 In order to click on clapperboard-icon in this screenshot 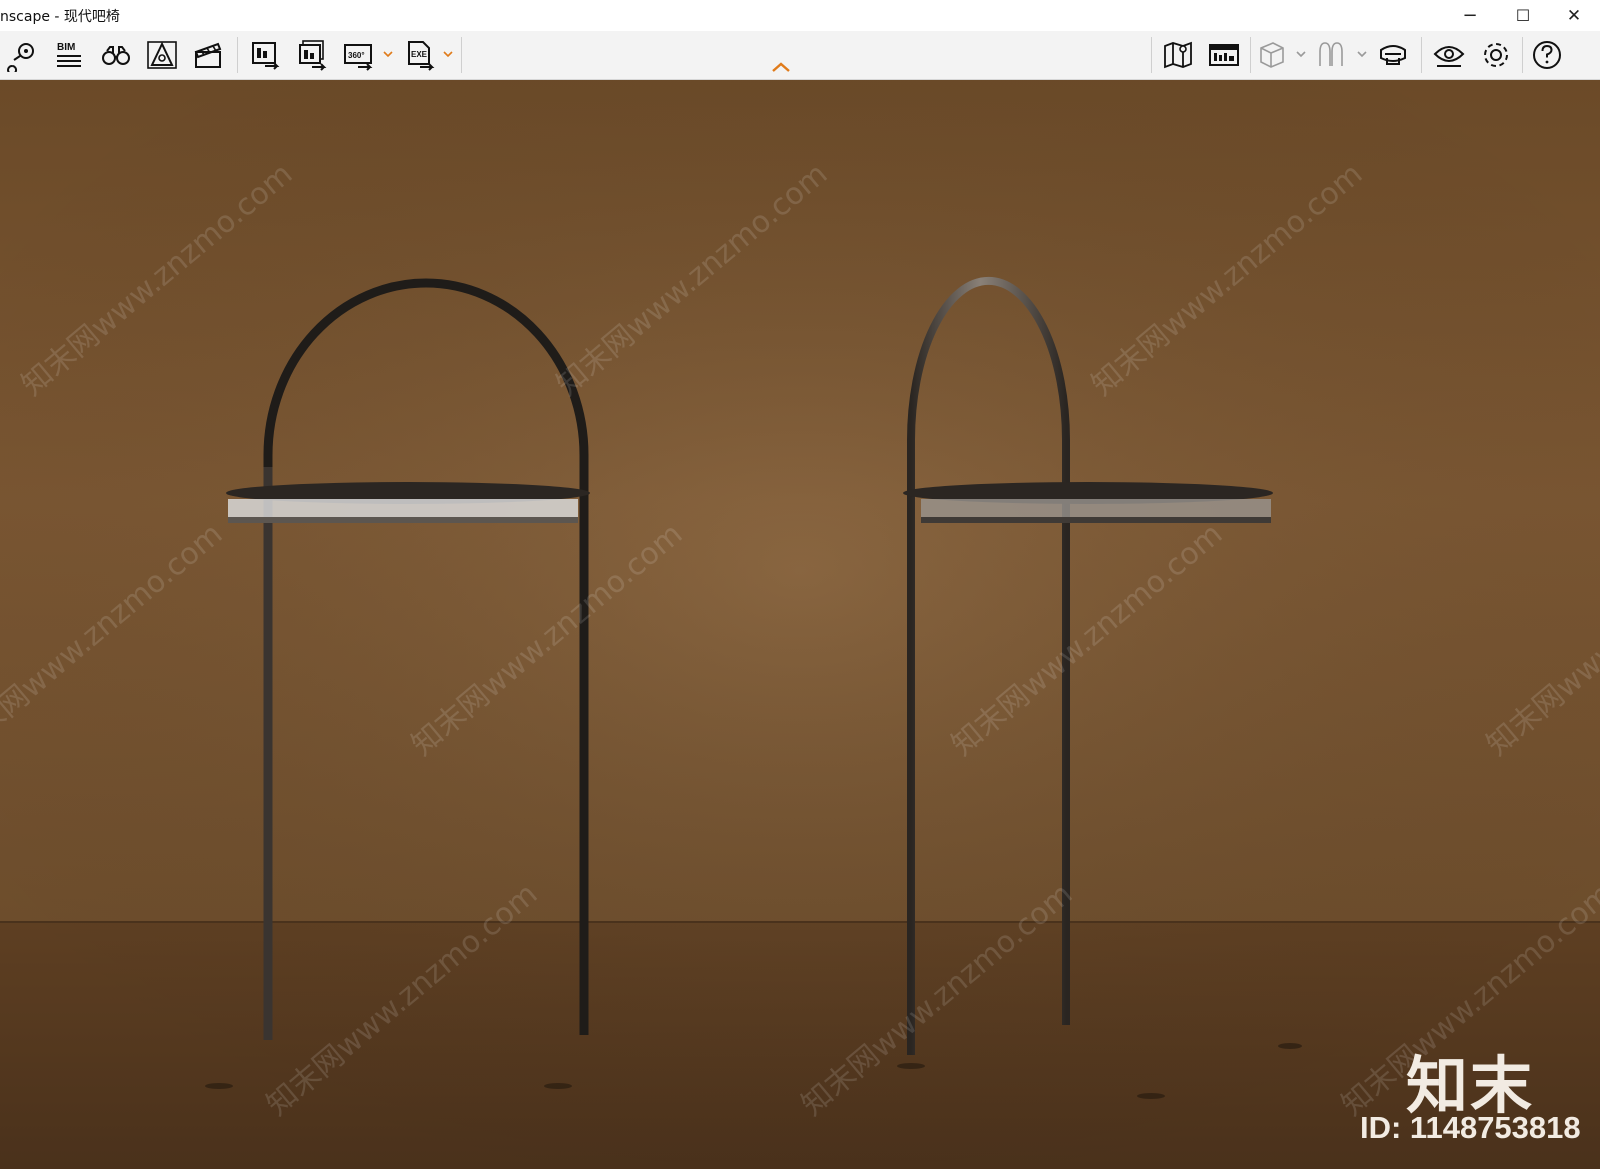, I will do `click(208, 55)`.